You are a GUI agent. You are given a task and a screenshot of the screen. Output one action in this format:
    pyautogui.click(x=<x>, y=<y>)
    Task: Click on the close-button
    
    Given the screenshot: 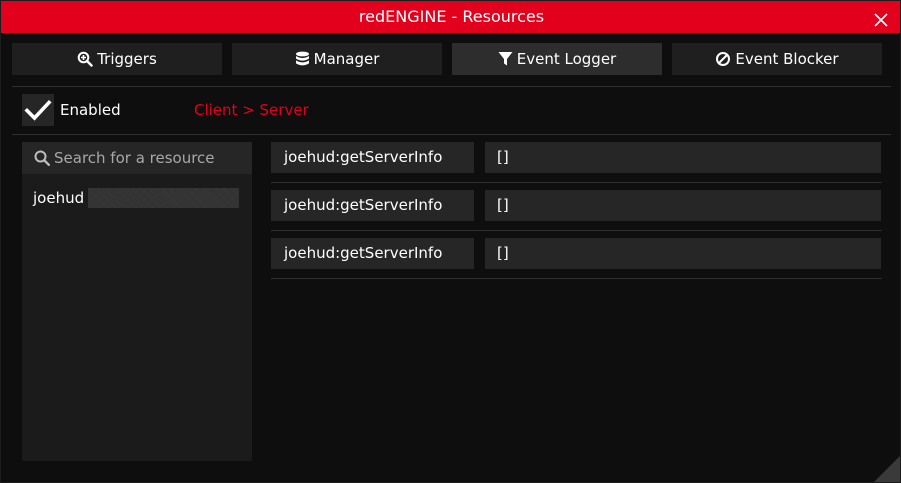 What is the action you would take?
    pyautogui.click(x=881, y=17)
    